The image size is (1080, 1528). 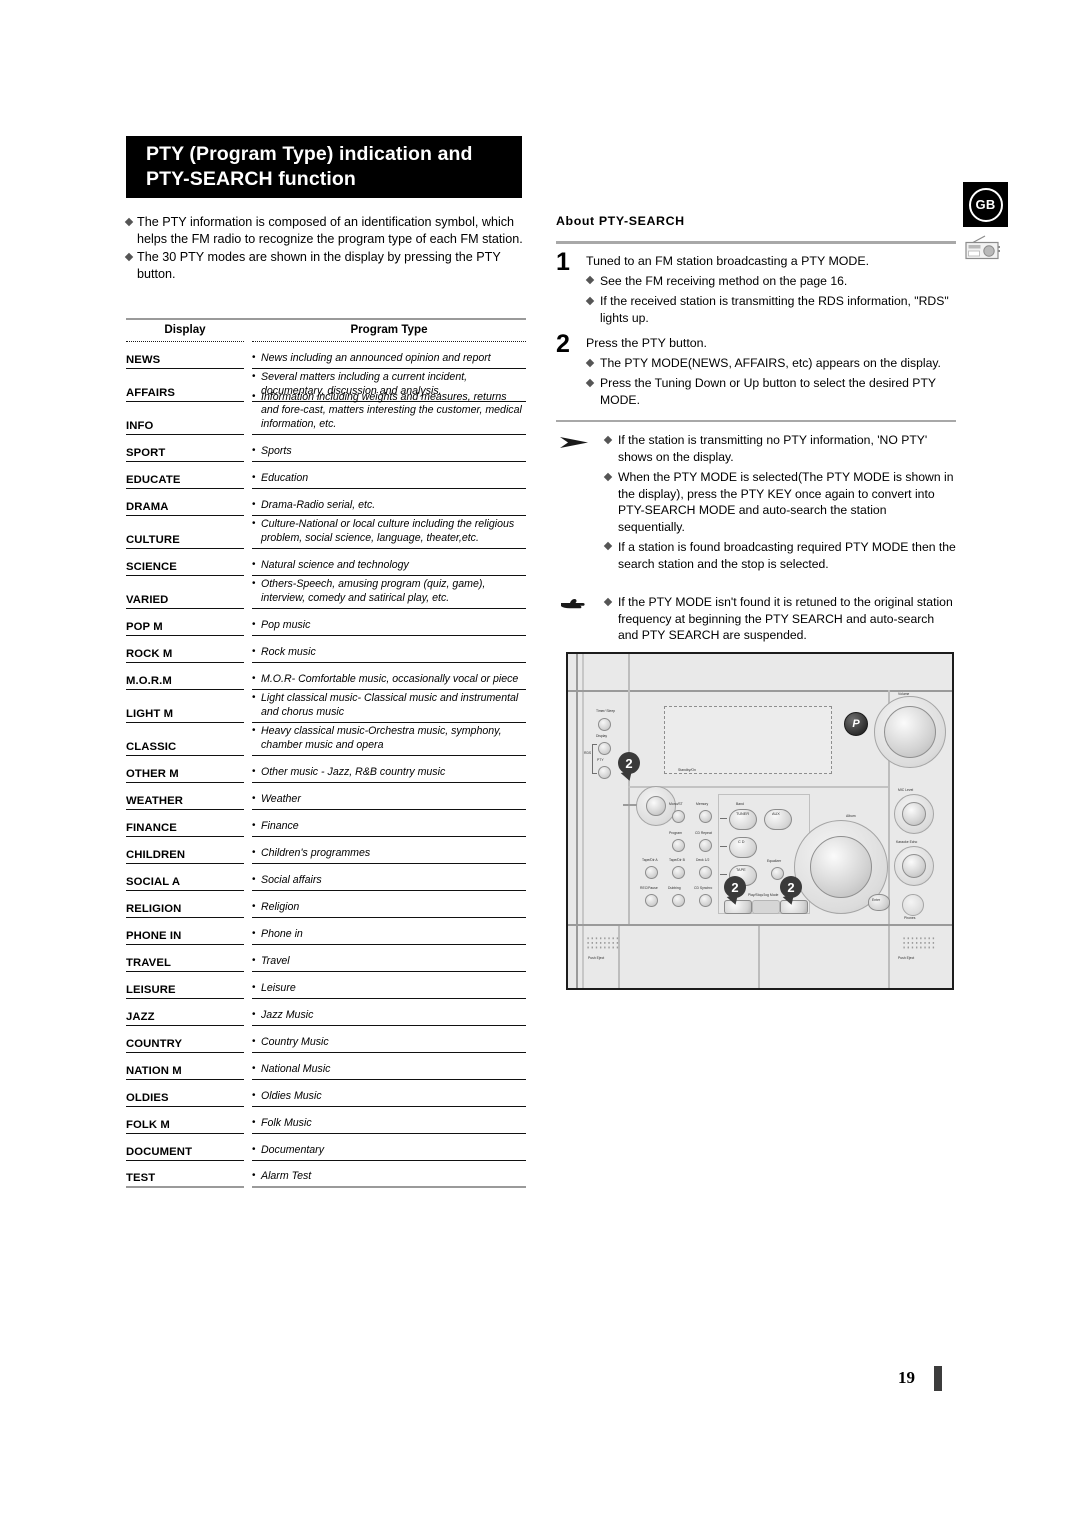 I want to click on table-cell-display: FOLK M, so click(x=185, y=1120).